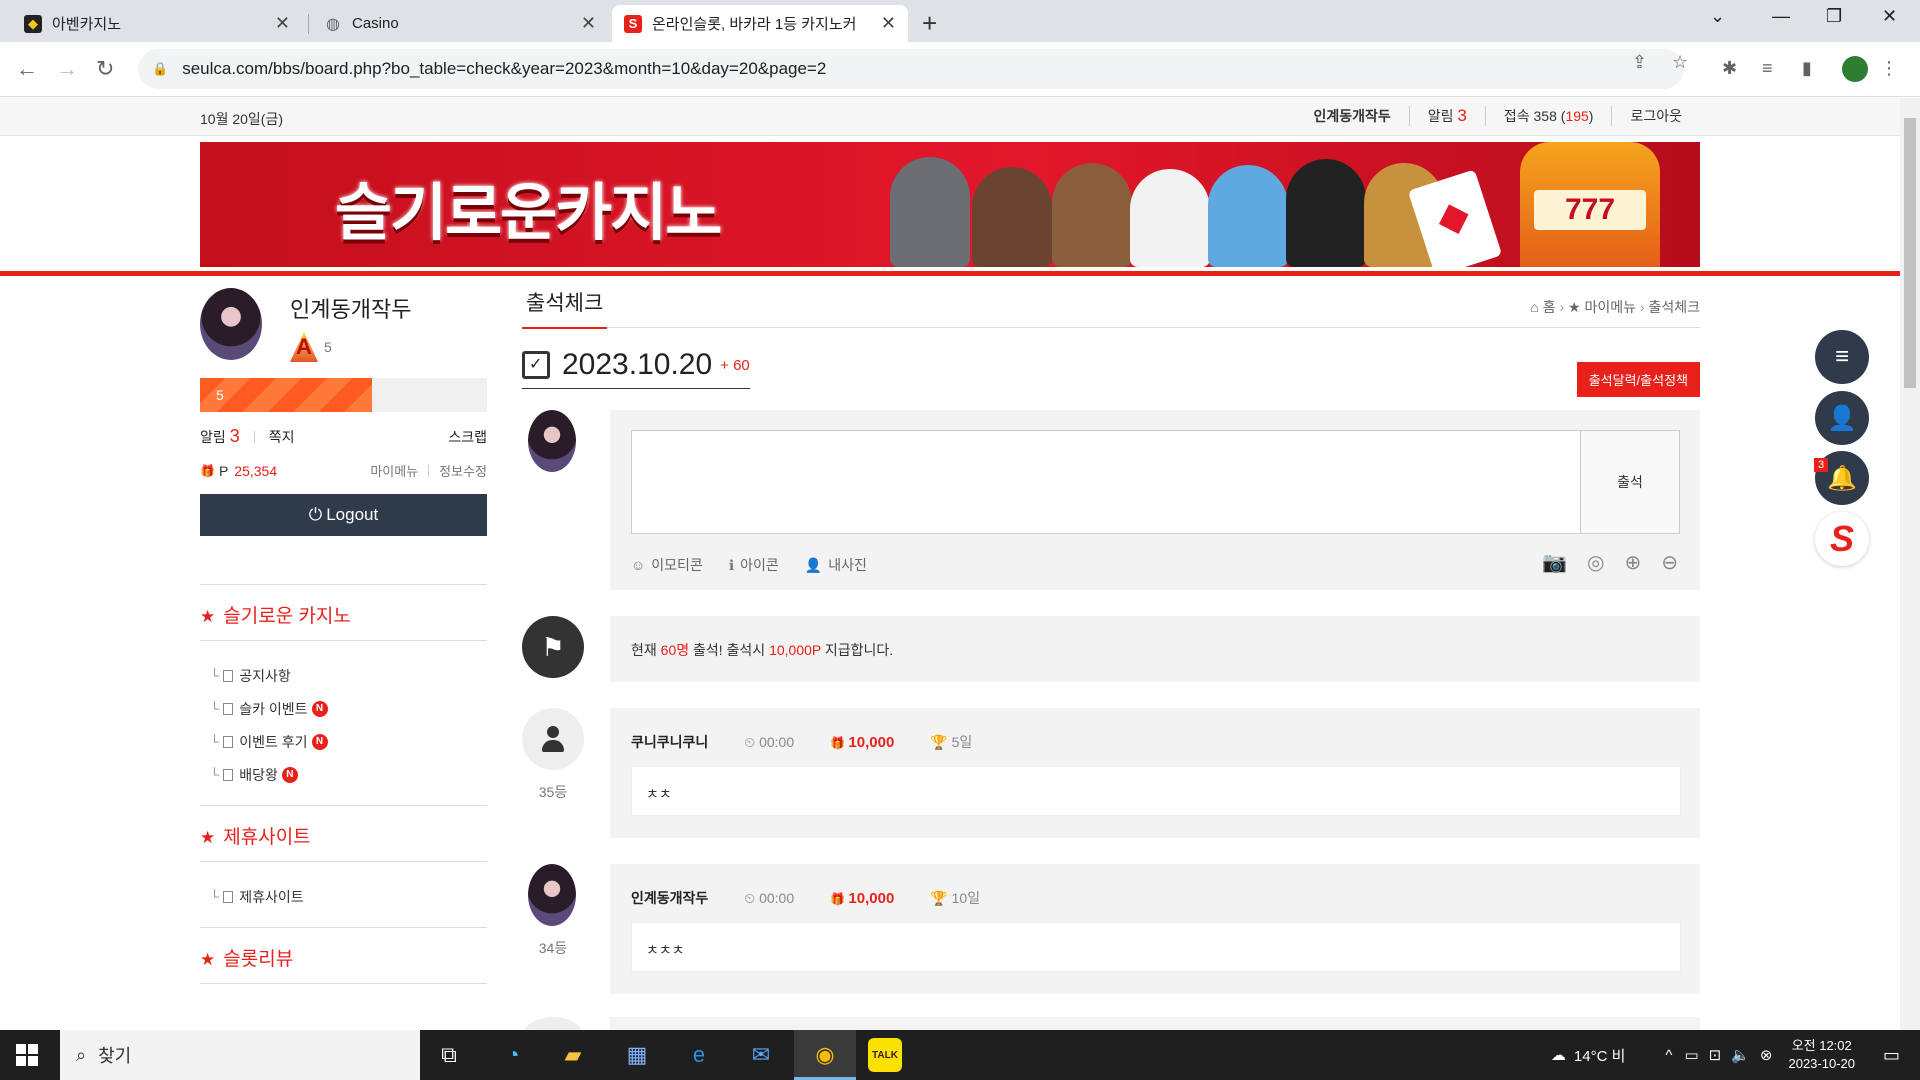 This screenshot has width=1920, height=1080. I want to click on slot-machine: 777, so click(1590, 204).